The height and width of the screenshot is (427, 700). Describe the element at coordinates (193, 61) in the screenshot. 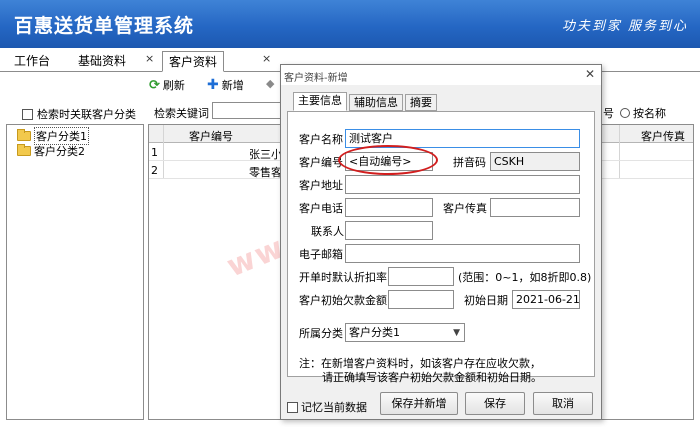

I see `tab-customer-data: 客户资料` at that location.